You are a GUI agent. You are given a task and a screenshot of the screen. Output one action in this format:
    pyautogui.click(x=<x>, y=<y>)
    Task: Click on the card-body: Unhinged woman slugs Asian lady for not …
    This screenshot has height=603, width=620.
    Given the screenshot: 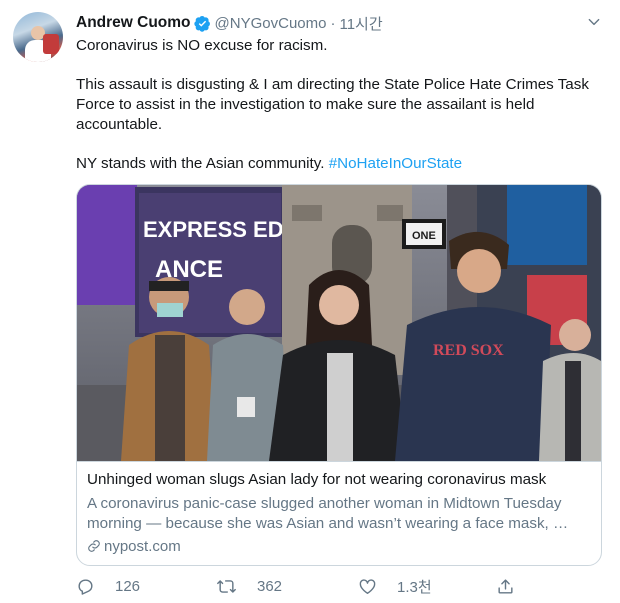 What is the action you would take?
    pyautogui.click(x=339, y=513)
    